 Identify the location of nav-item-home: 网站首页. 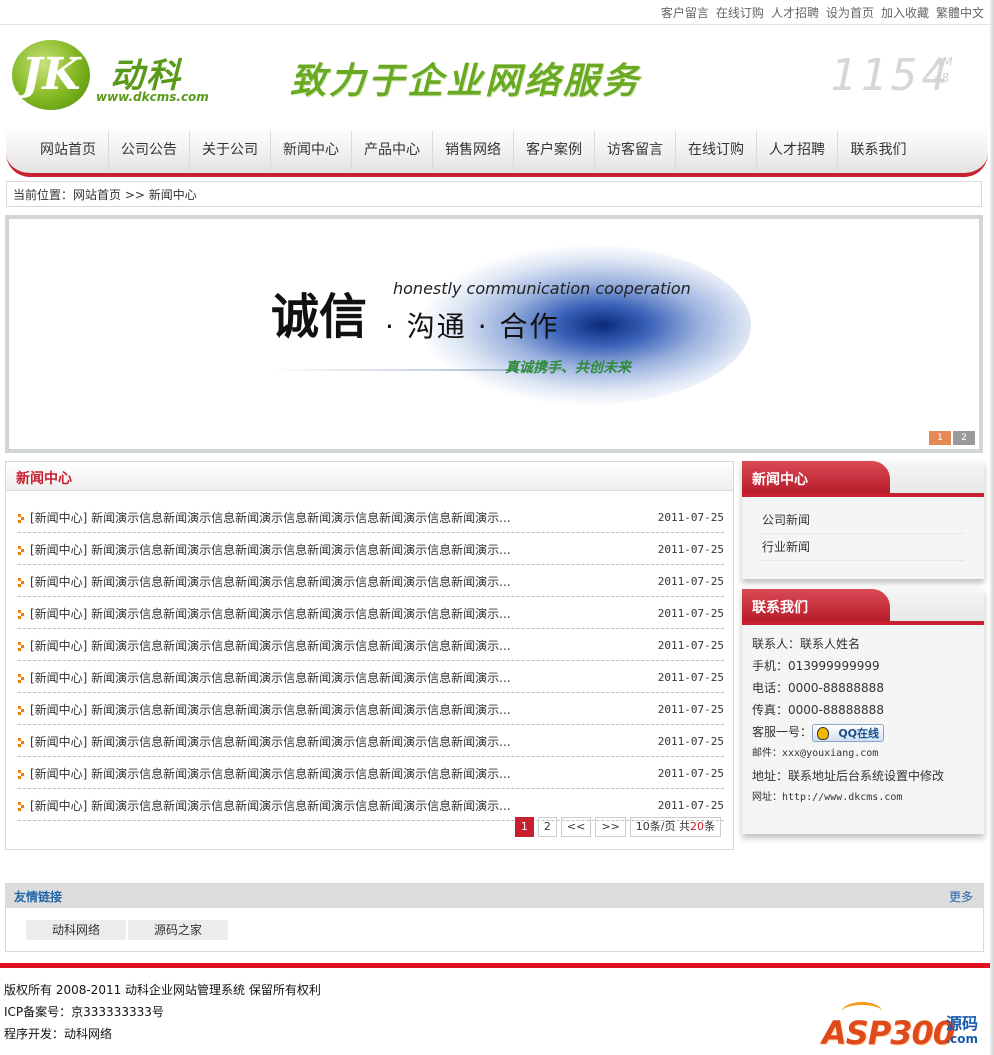
(68, 150).